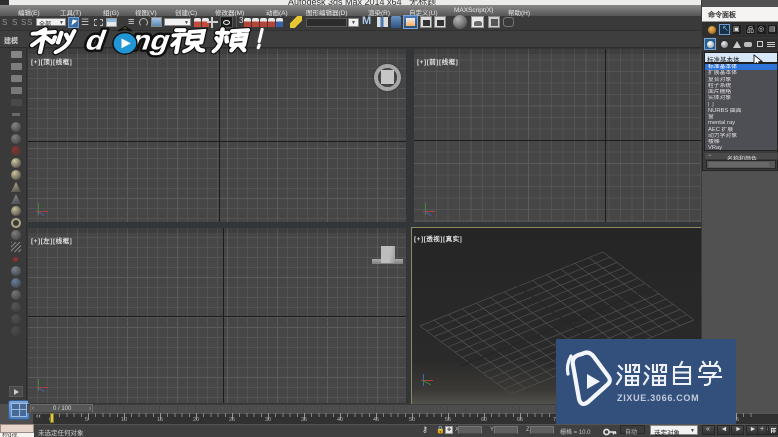 This screenshot has height=437, width=778. What do you see at coordinates (96, 41) in the screenshot?
I see `svg-text: d` at bounding box center [96, 41].